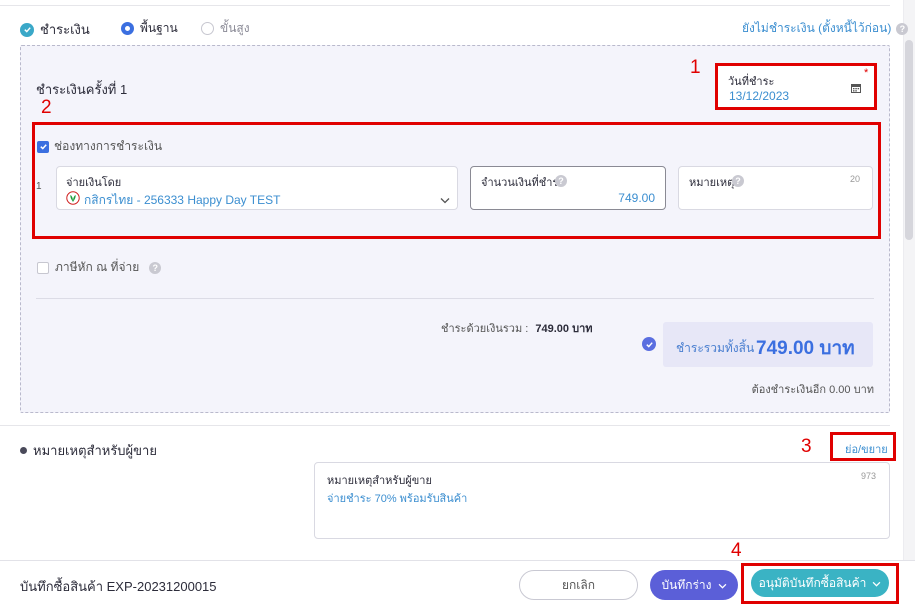  Describe the element at coordinates (868, 476) in the screenshot. I see `seller-note-counter: 973` at that location.